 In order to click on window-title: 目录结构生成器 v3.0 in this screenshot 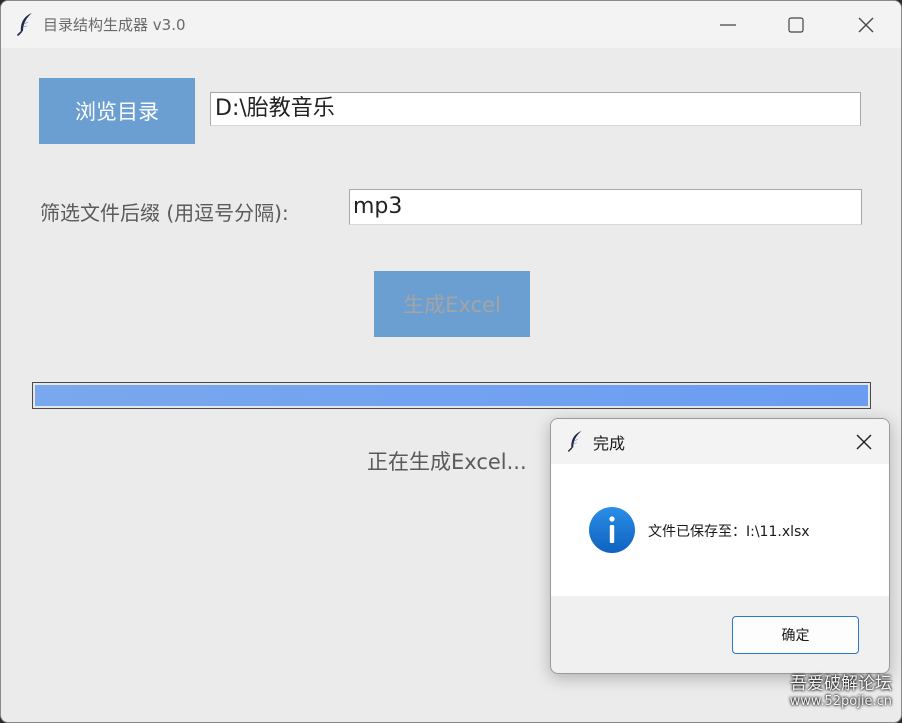, I will do `click(114, 25)`.